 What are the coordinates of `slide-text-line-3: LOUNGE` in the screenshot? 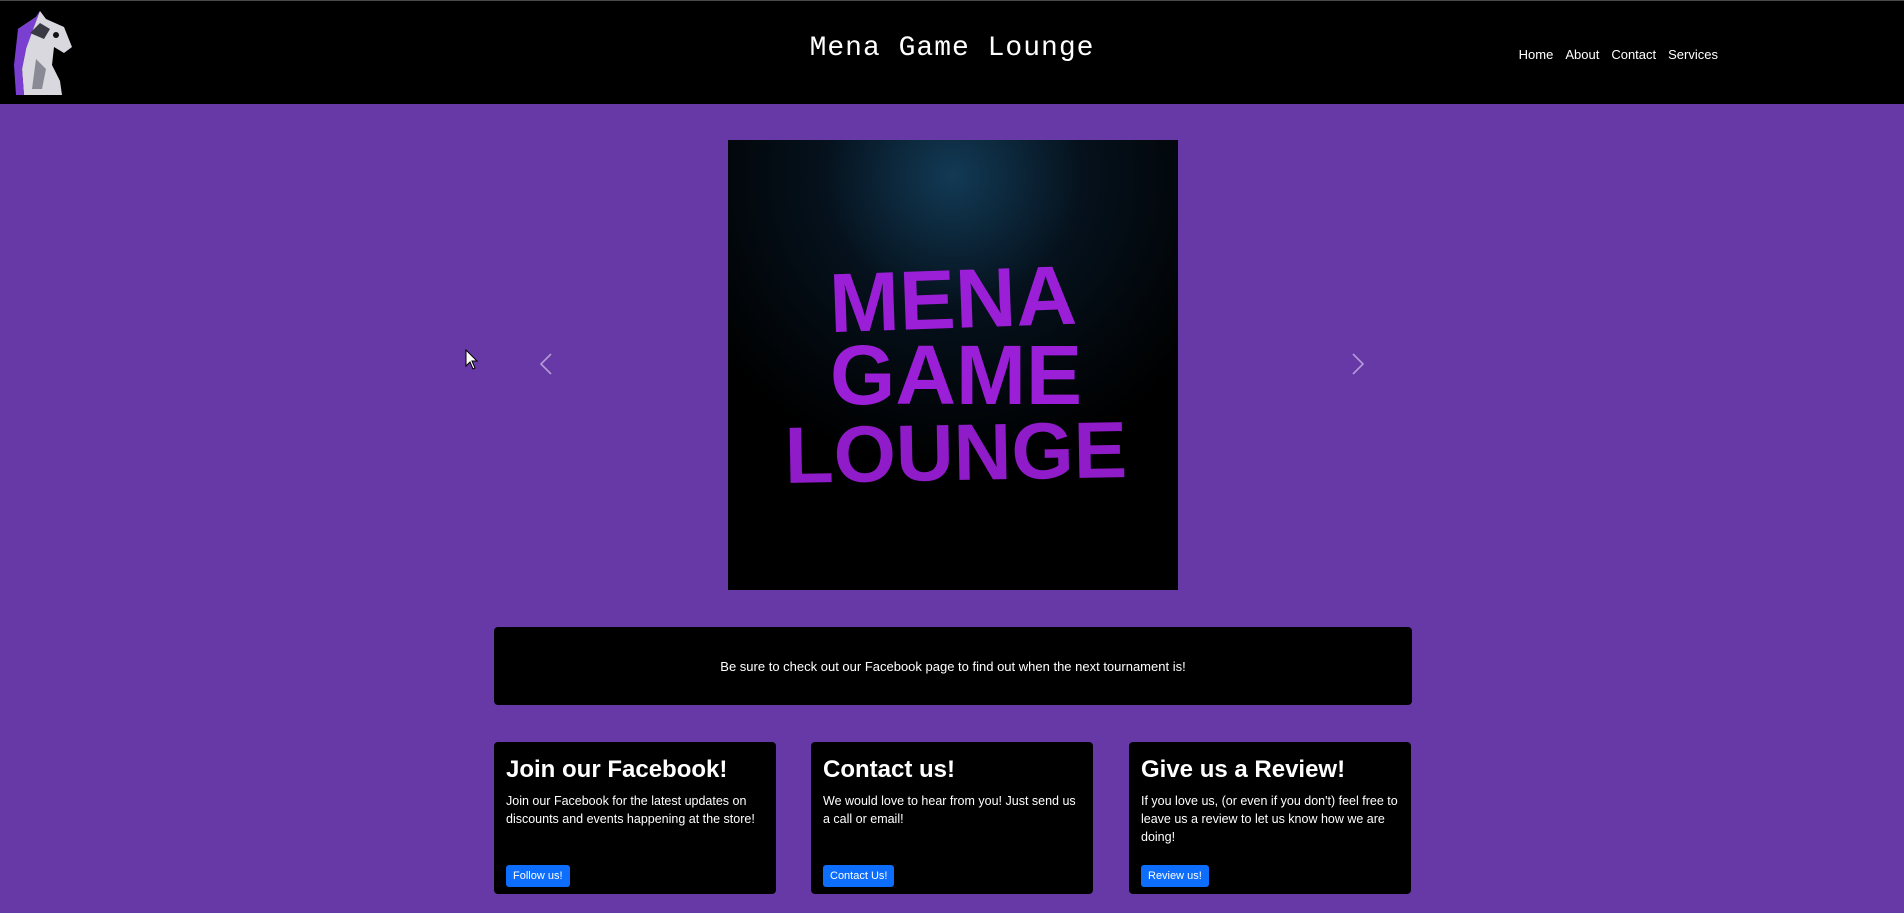 It's located at (956, 452).